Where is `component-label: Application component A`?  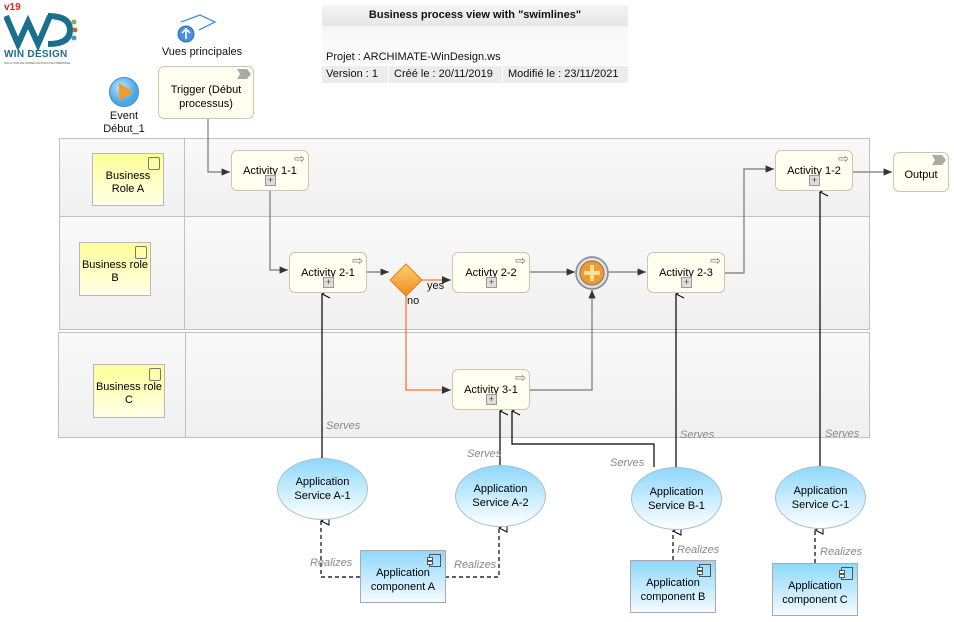 component-label: Application component A is located at coordinates (403, 579).